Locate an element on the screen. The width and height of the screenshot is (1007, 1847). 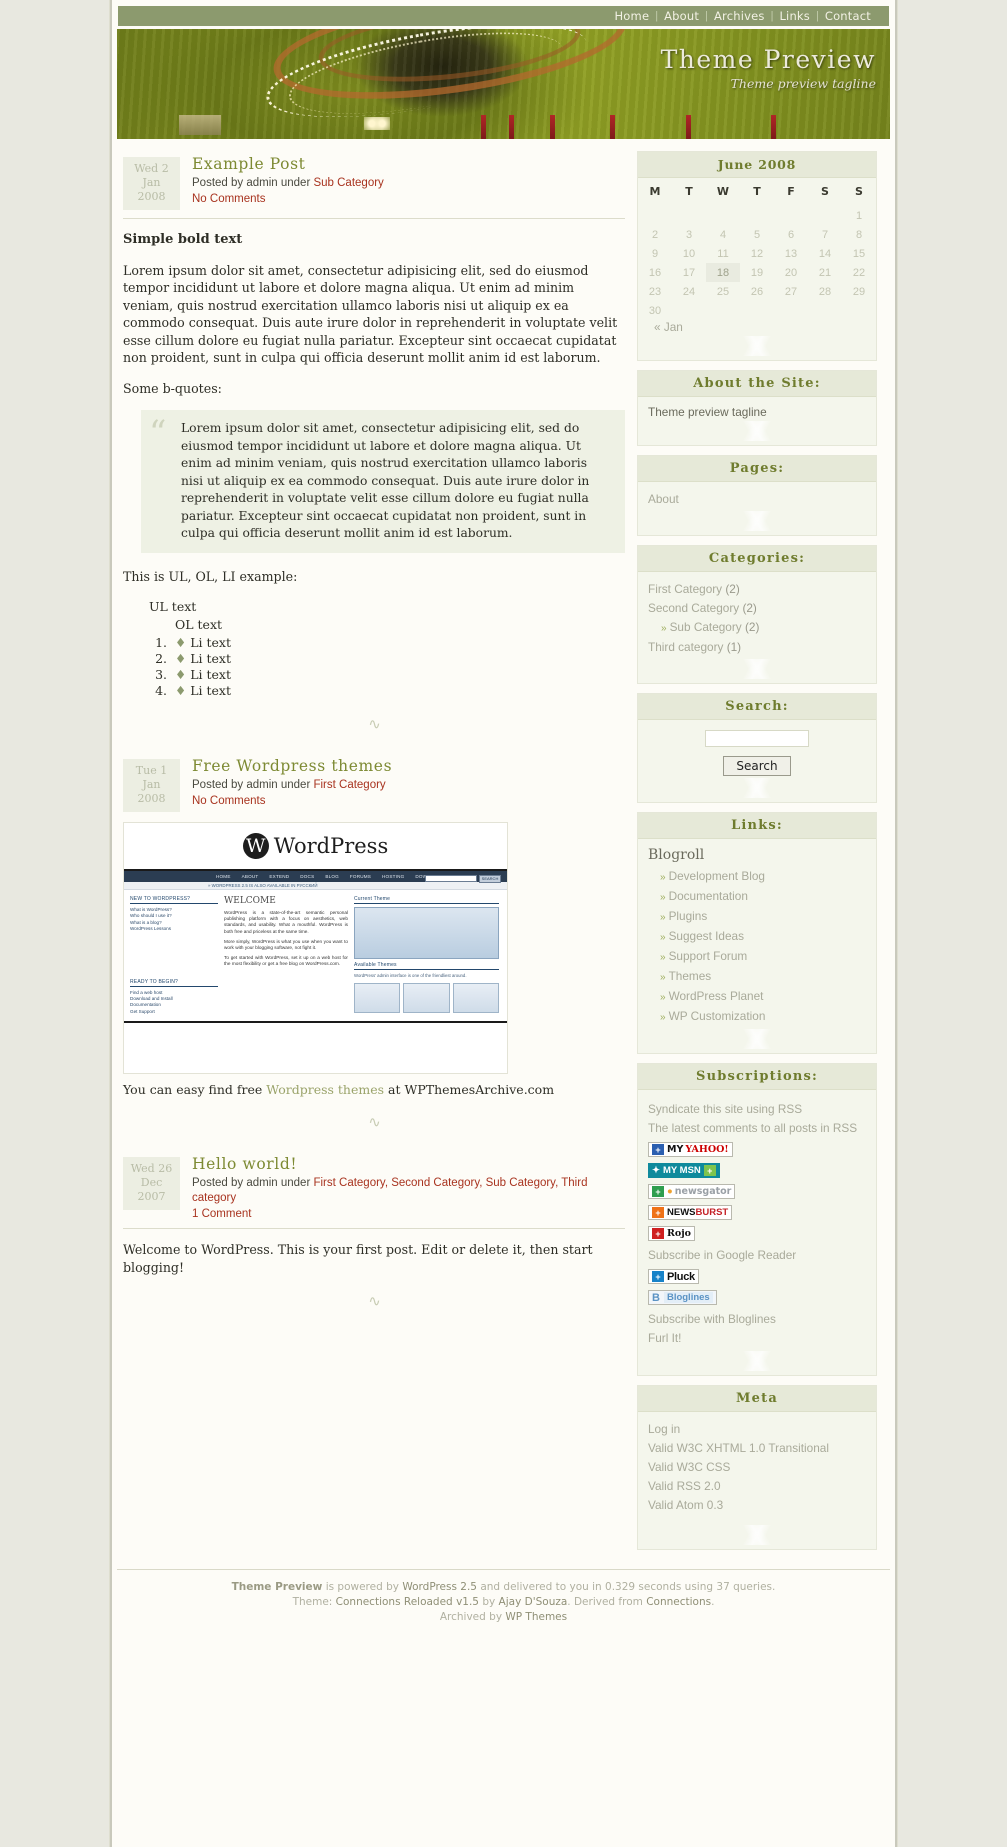
wp-heading: Available Themes is located at coordinates (426, 966).